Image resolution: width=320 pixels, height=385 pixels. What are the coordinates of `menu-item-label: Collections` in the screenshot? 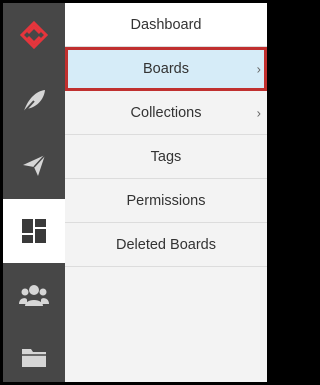 It's located at (166, 112).